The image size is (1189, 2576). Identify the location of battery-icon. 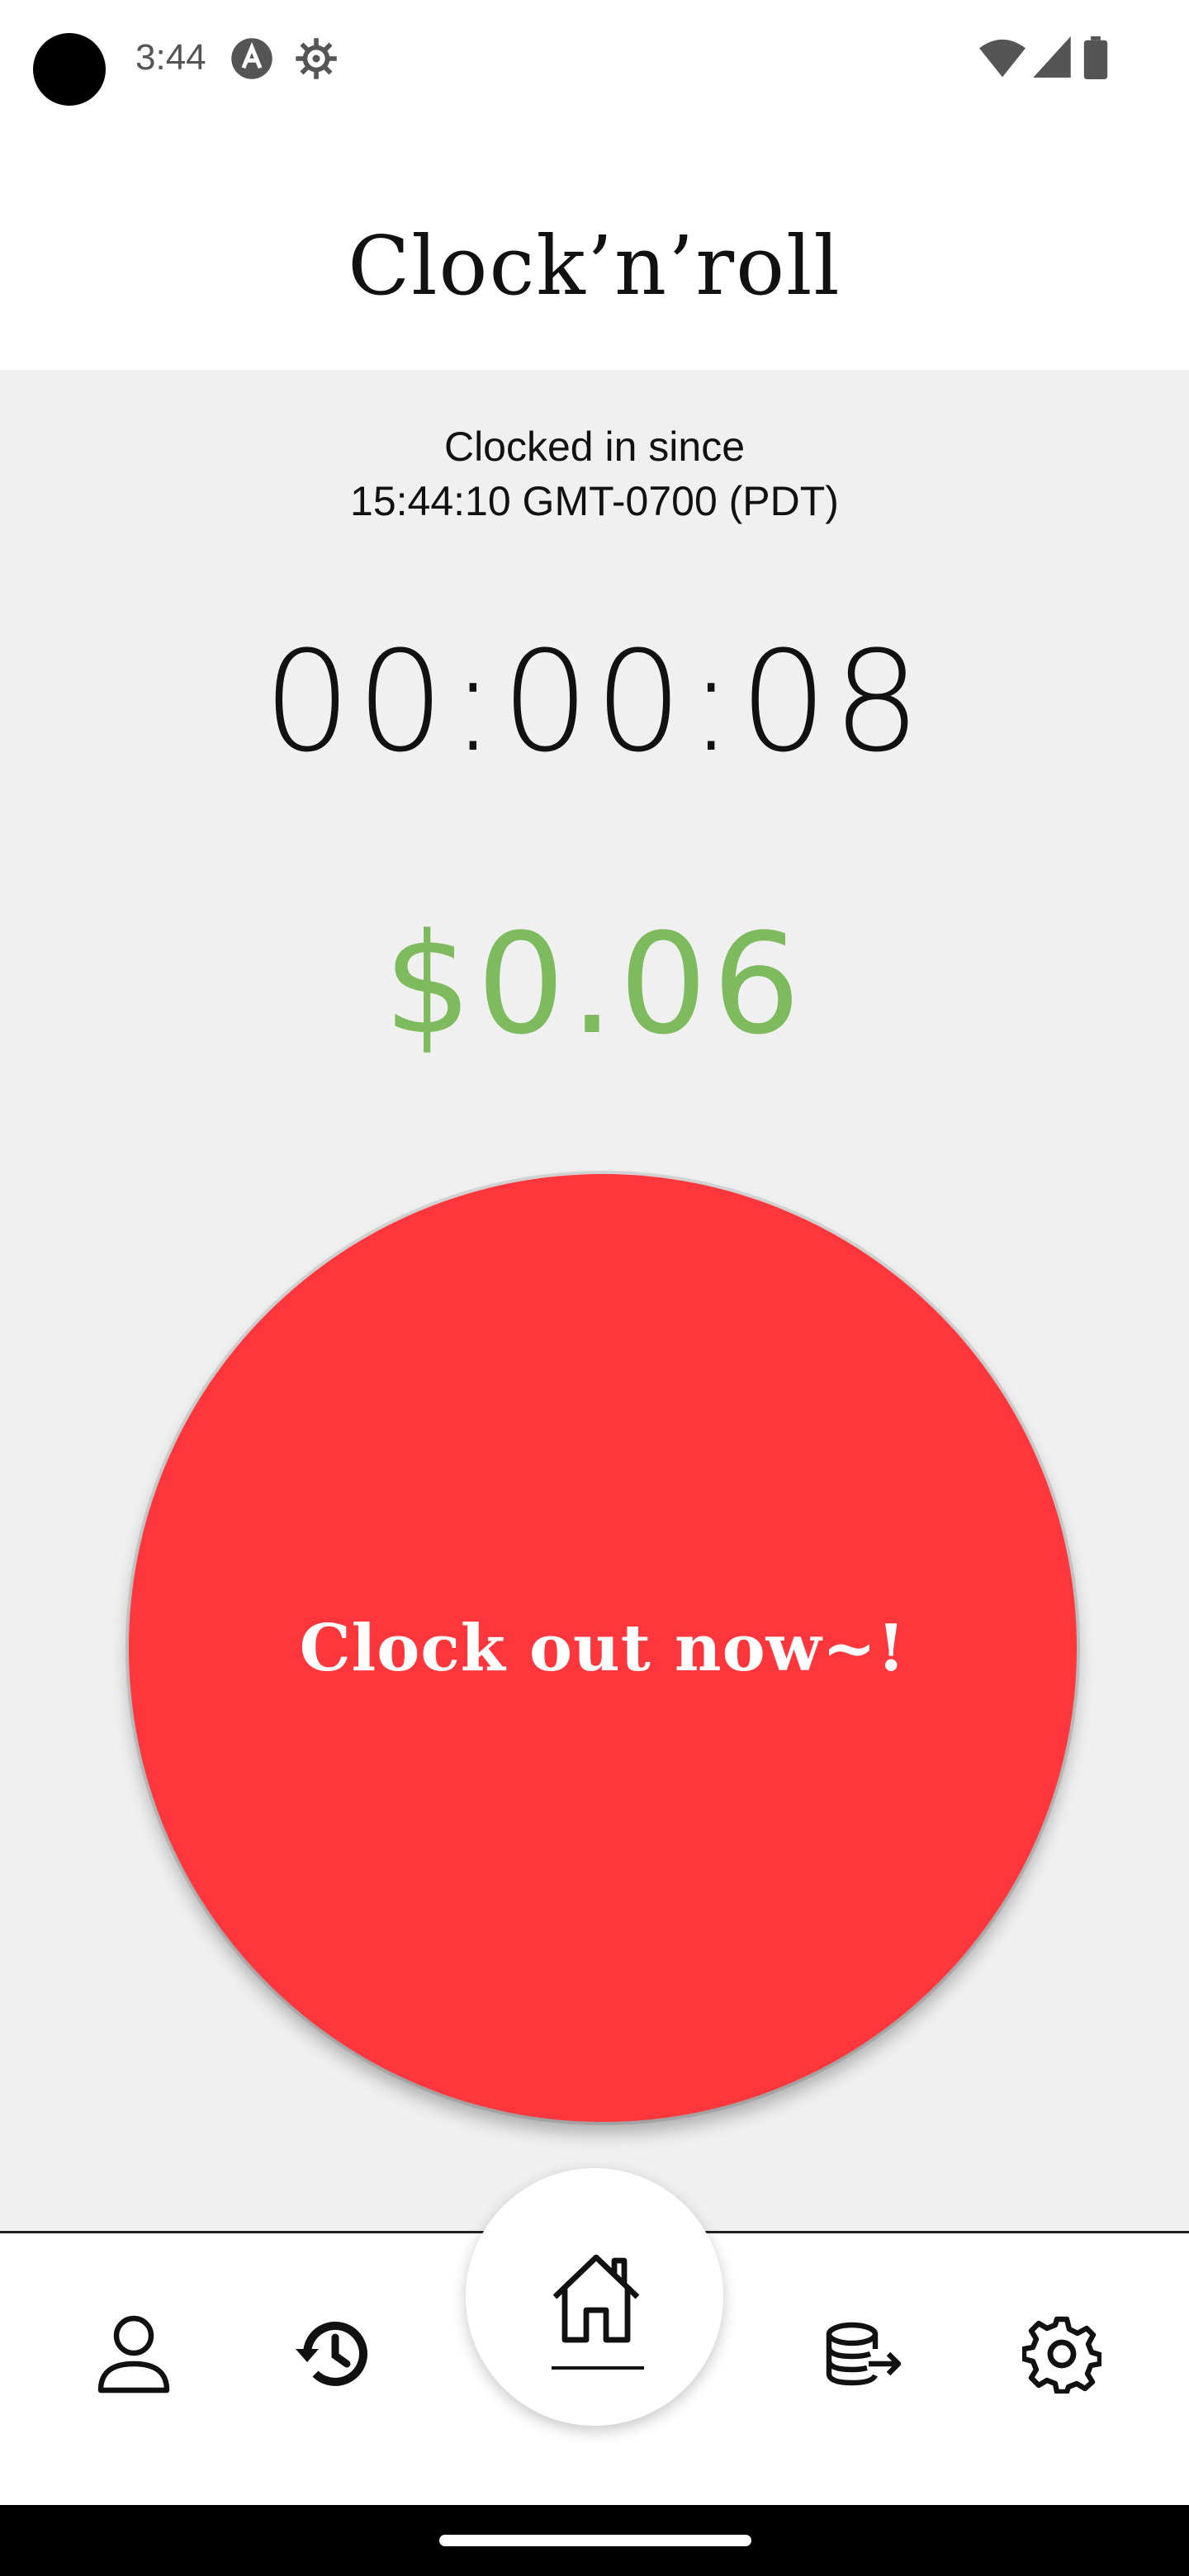
(1095, 59).